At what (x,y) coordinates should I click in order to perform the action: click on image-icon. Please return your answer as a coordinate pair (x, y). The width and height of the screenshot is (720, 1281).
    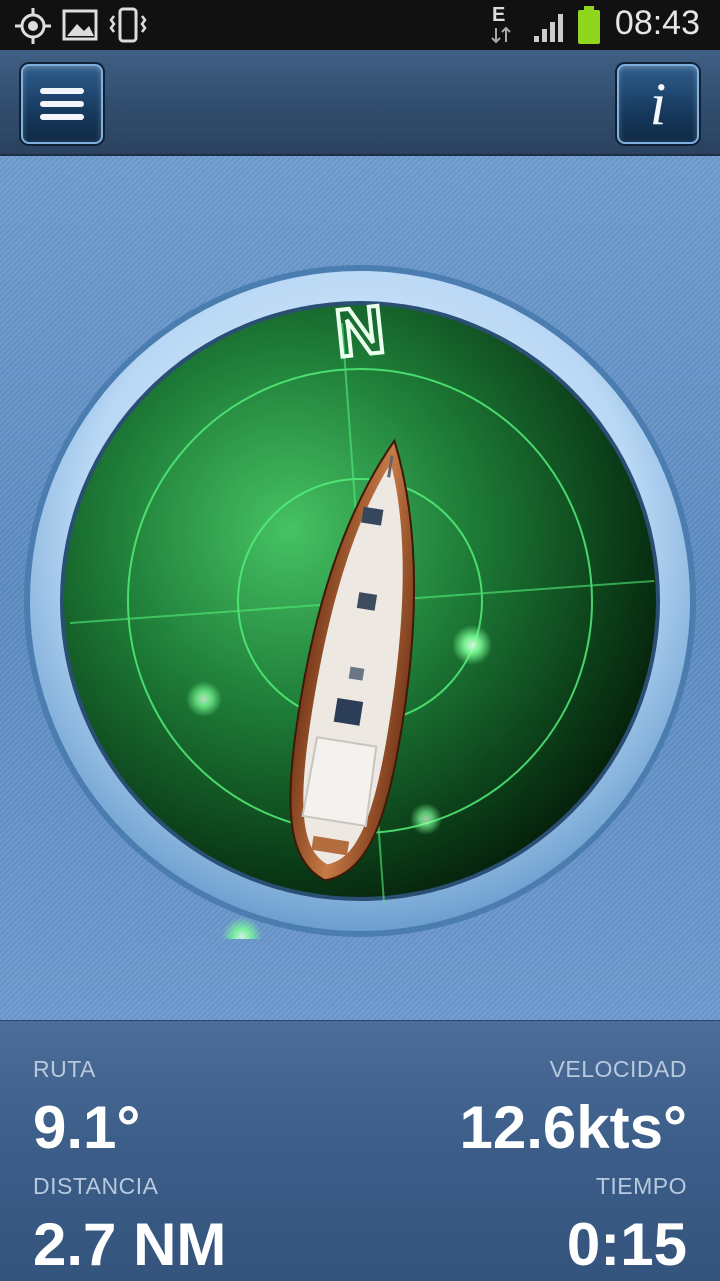
    Looking at the image, I should click on (80, 25).